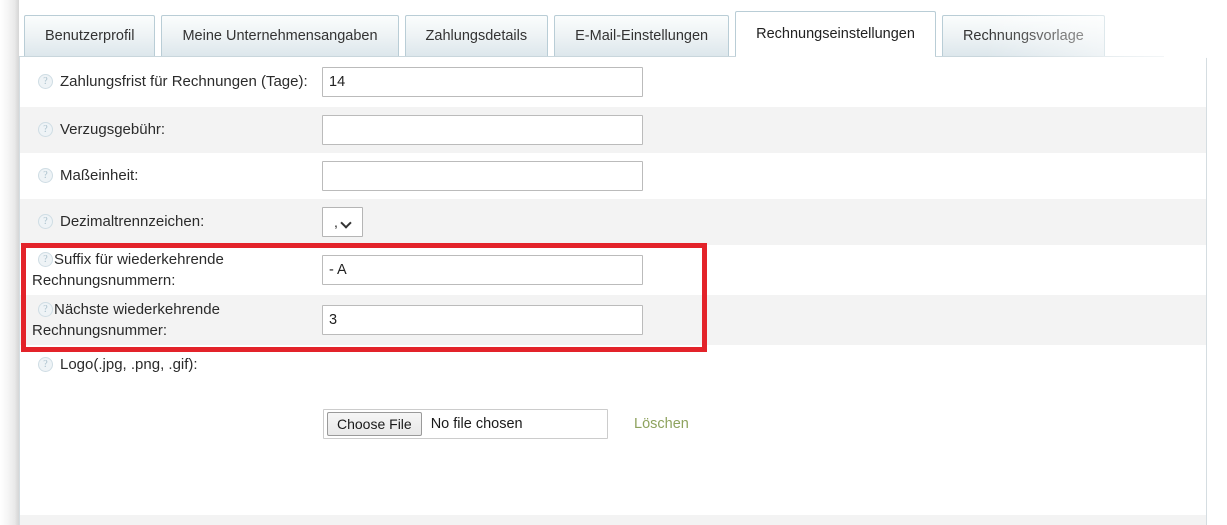 This screenshot has width=1227, height=525. I want to click on form-label-text: Logo(.jpg, .png, .gif):, so click(129, 364).